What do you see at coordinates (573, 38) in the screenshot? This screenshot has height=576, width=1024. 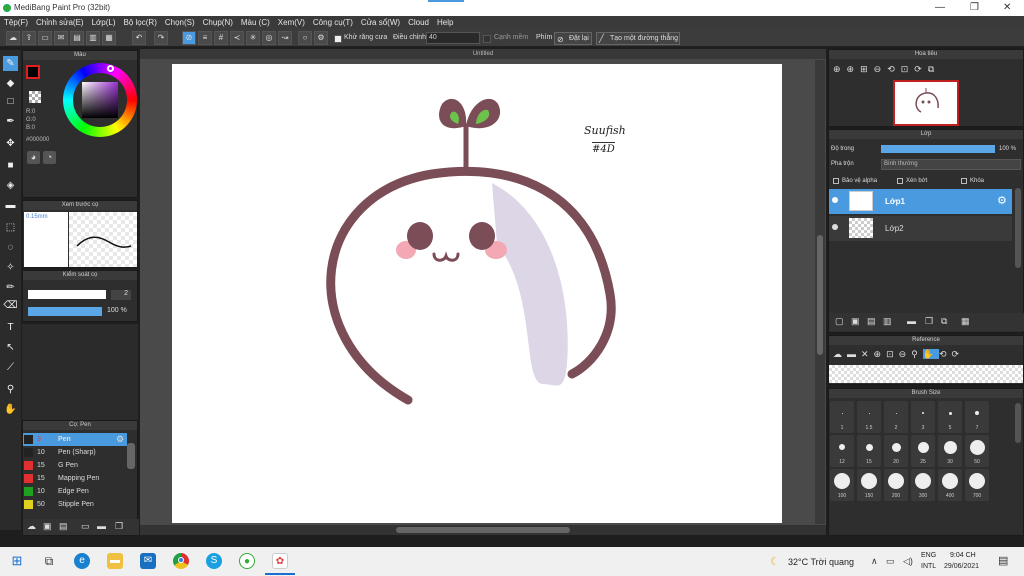 I see `reset-button: ⊘ Đặt lại` at bounding box center [573, 38].